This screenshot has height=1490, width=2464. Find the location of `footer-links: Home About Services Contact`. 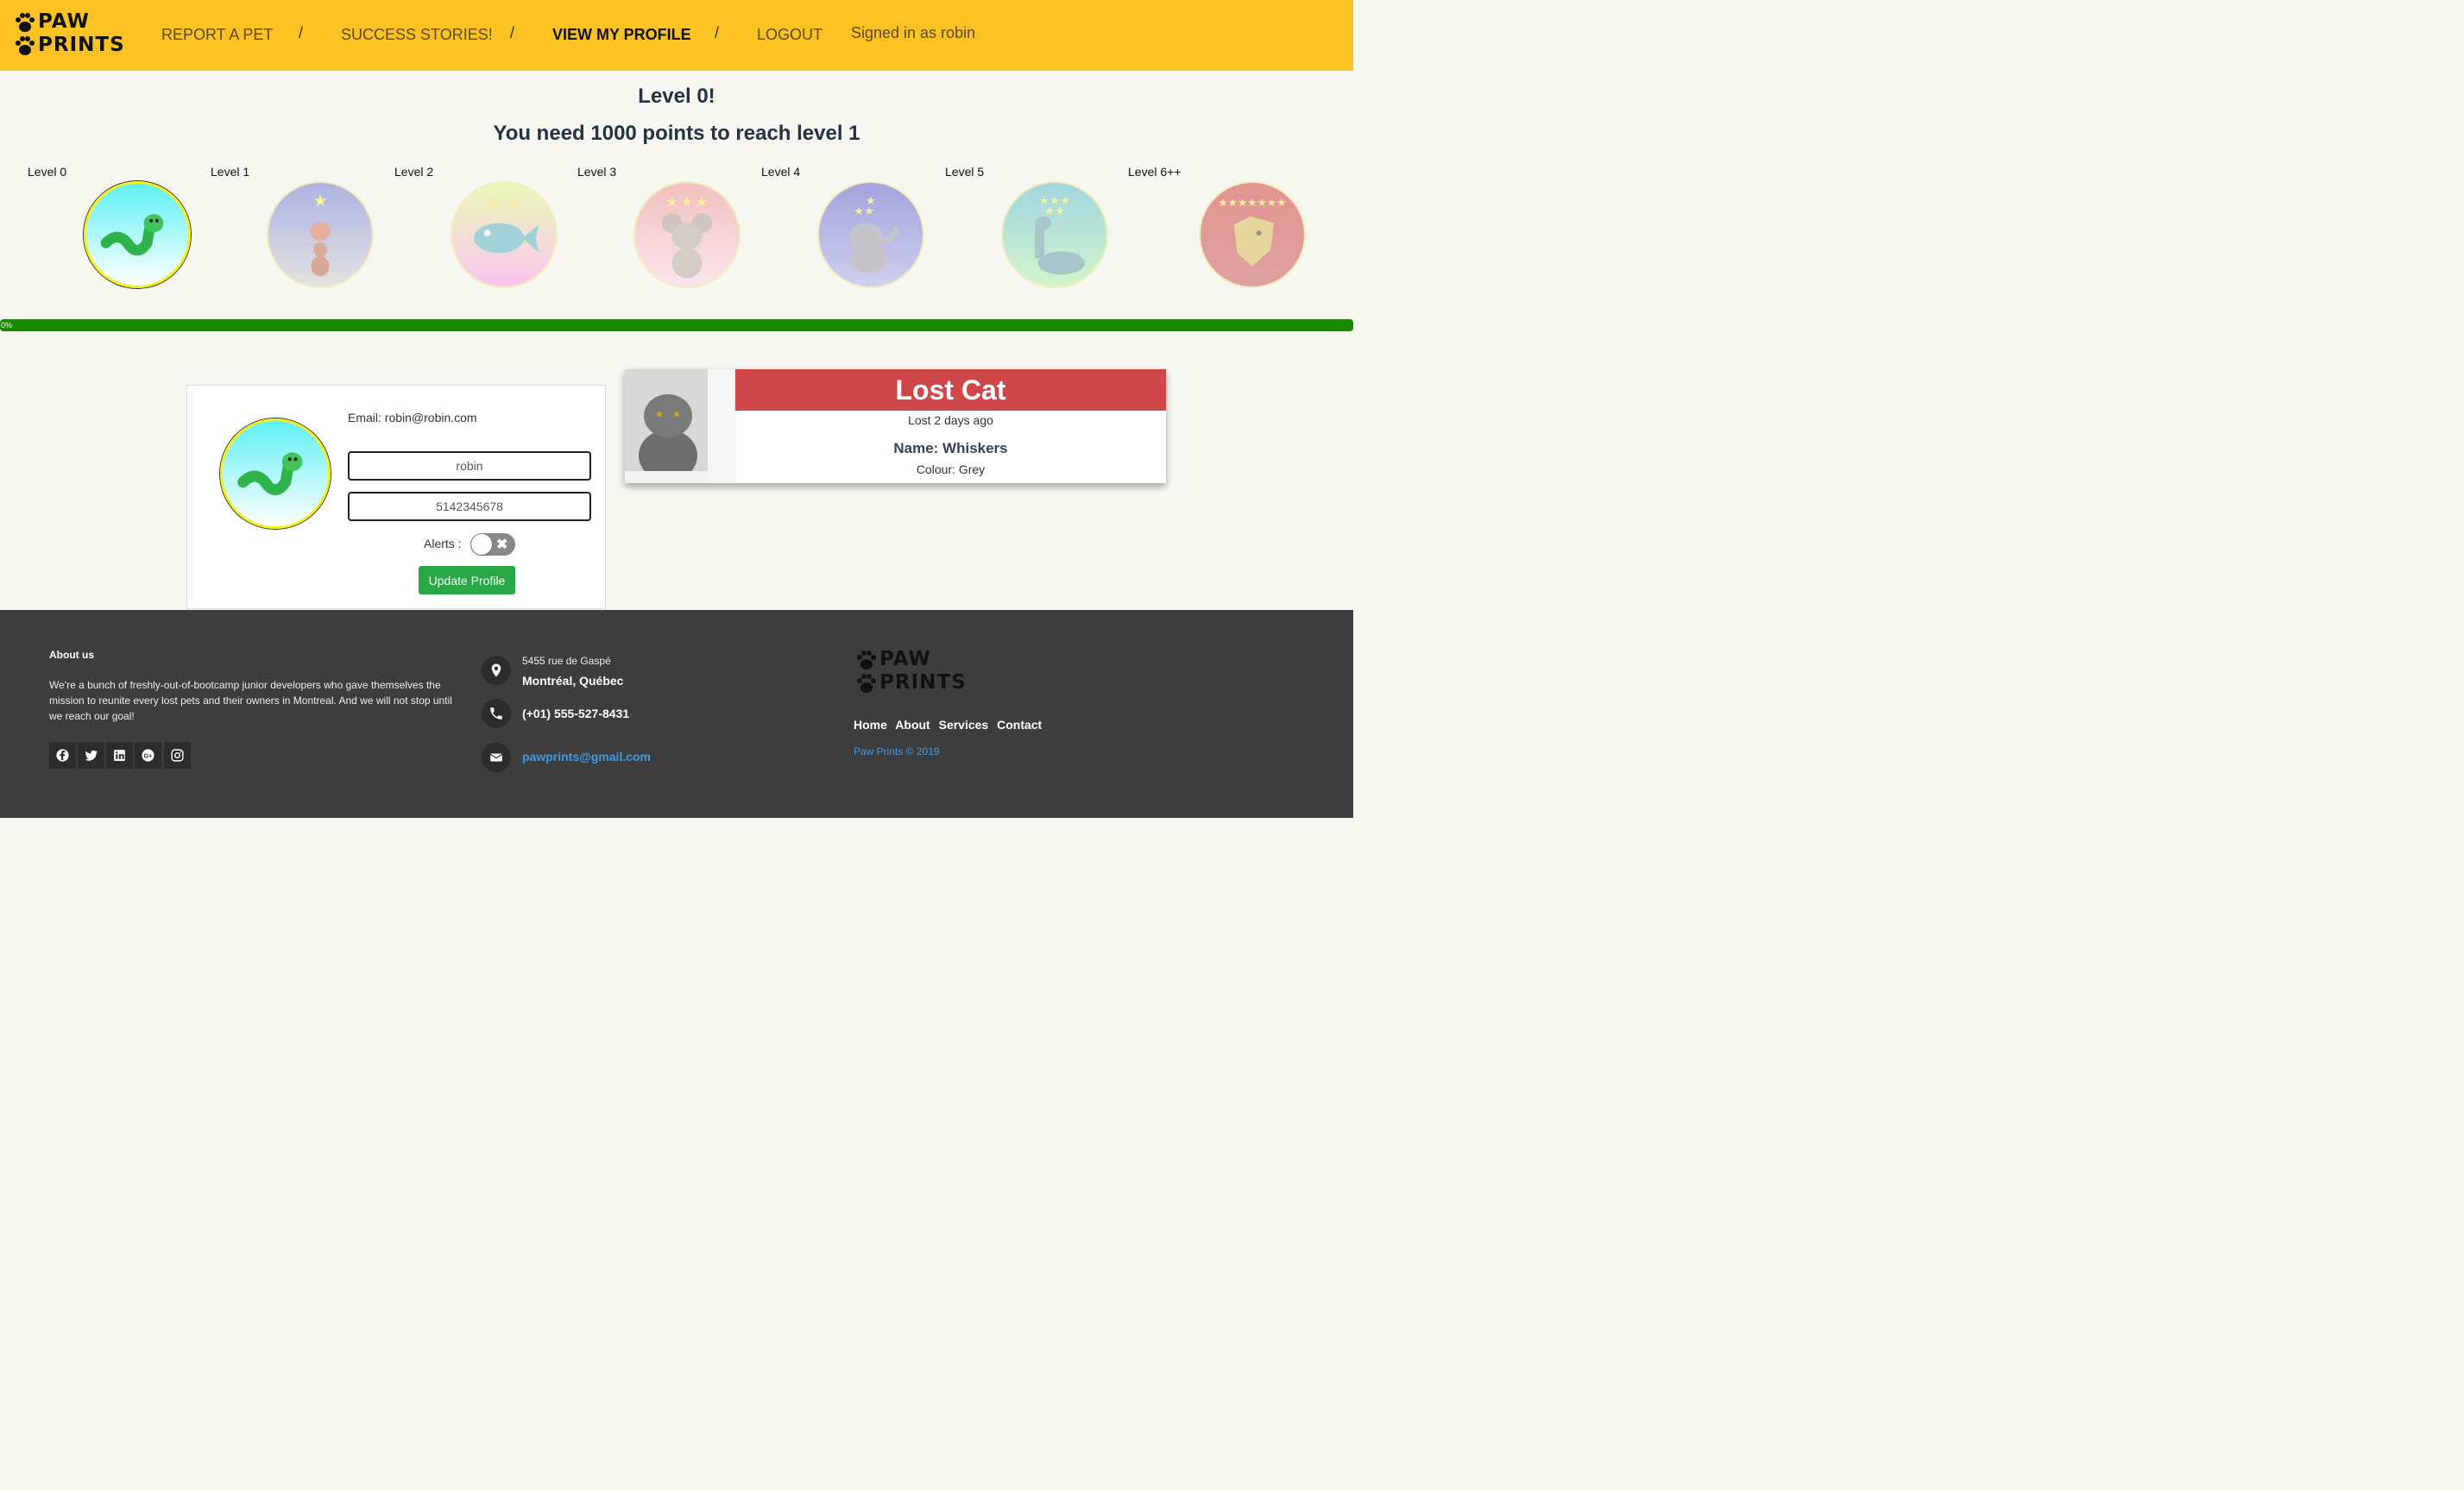

footer-links: Home About Services Contact is located at coordinates (950, 725).